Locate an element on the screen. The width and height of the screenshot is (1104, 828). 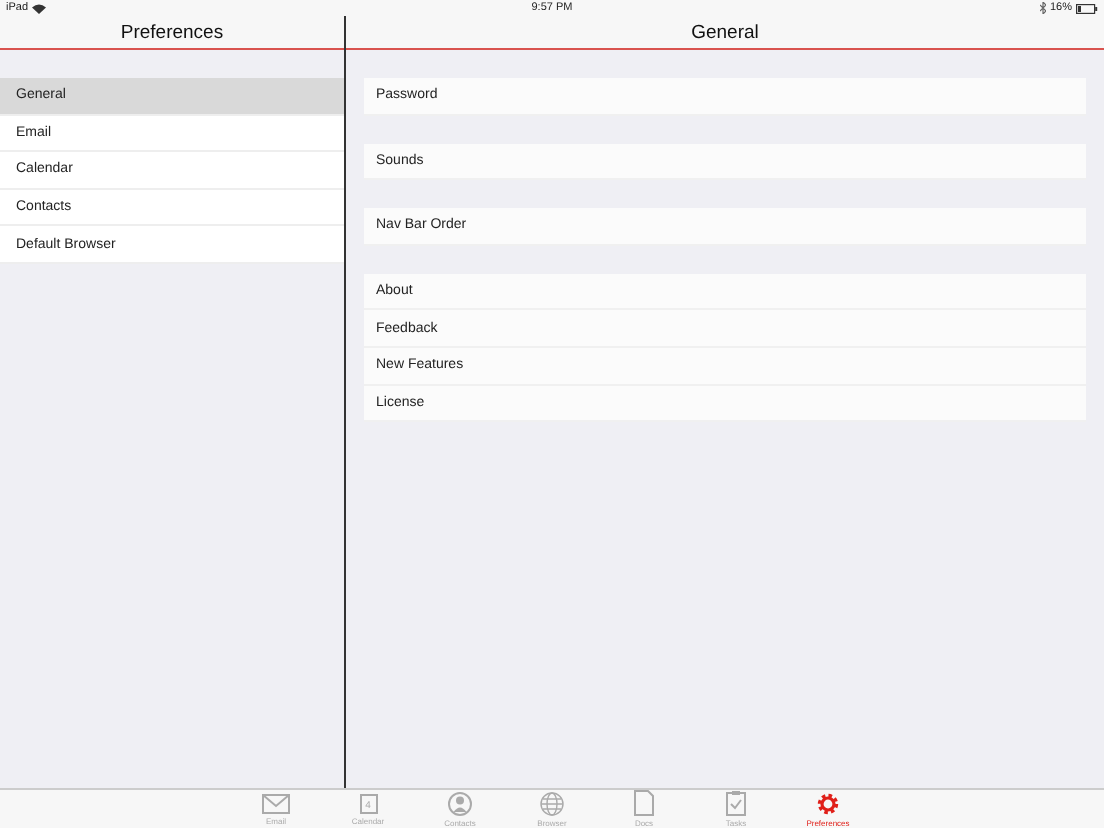
battery-icon is located at coordinates (1086, 8).